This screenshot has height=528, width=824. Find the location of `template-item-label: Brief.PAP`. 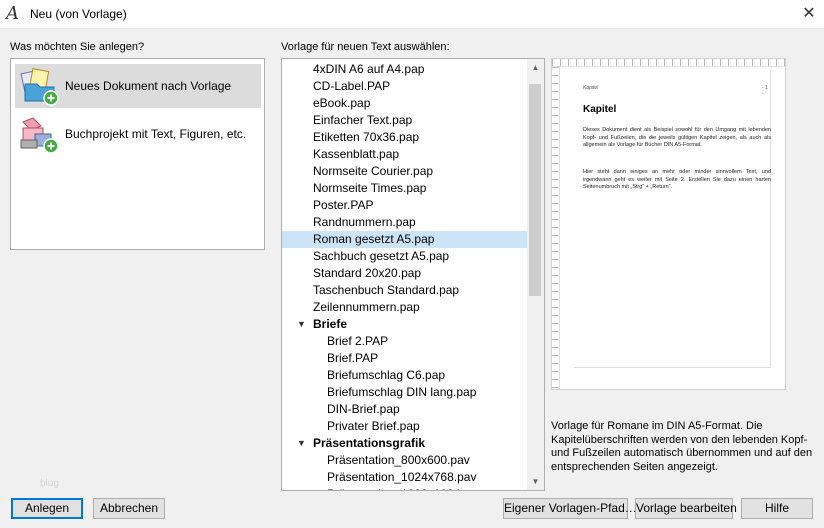

template-item-label: Brief.PAP is located at coordinates (353, 358).